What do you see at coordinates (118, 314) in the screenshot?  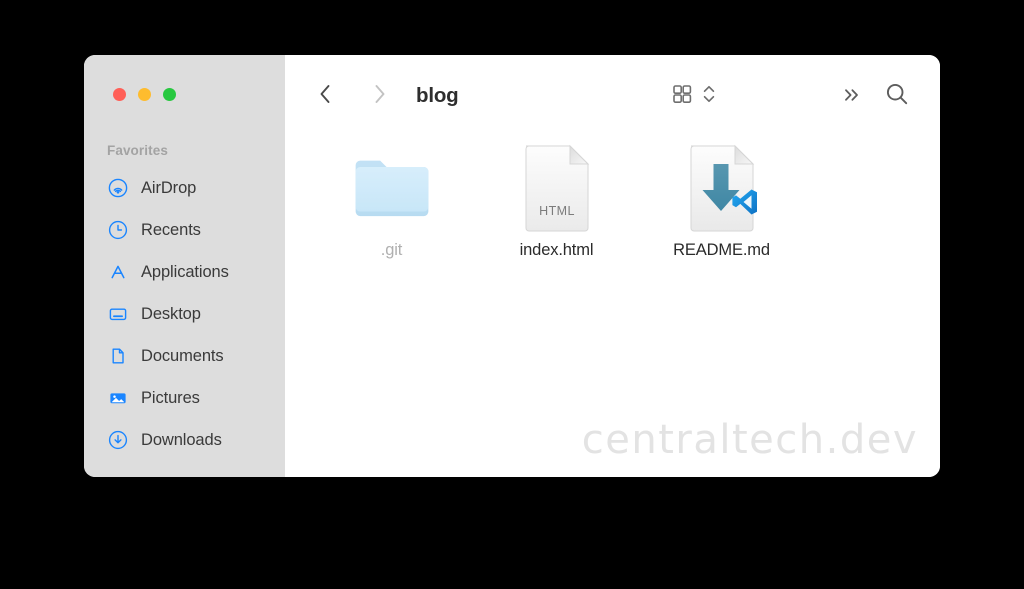 I see `desktop-icon` at bounding box center [118, 314].